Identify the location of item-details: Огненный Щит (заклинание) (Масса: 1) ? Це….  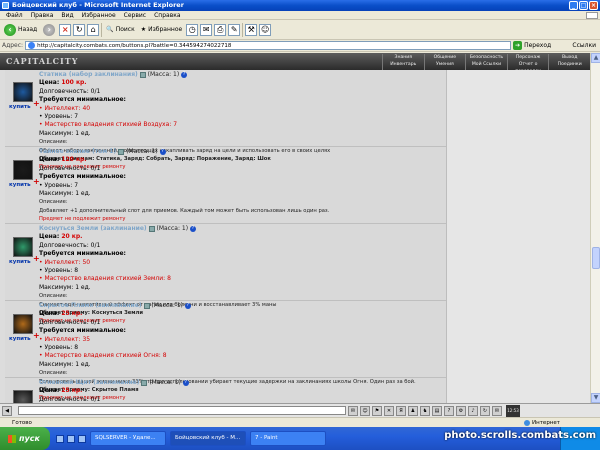
(239, 391).